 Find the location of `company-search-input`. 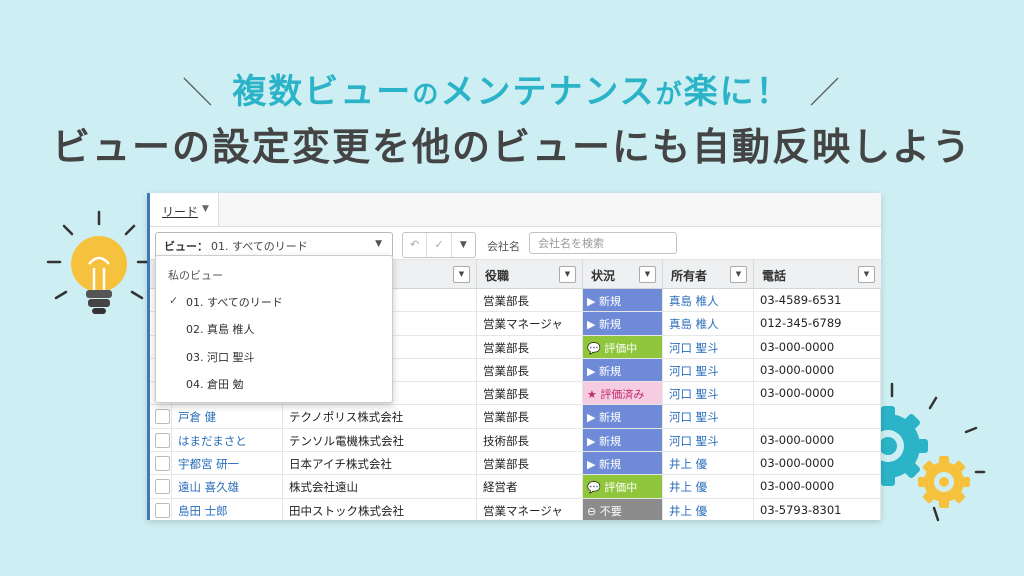

company-search-input is located at coordinates (603, 243).